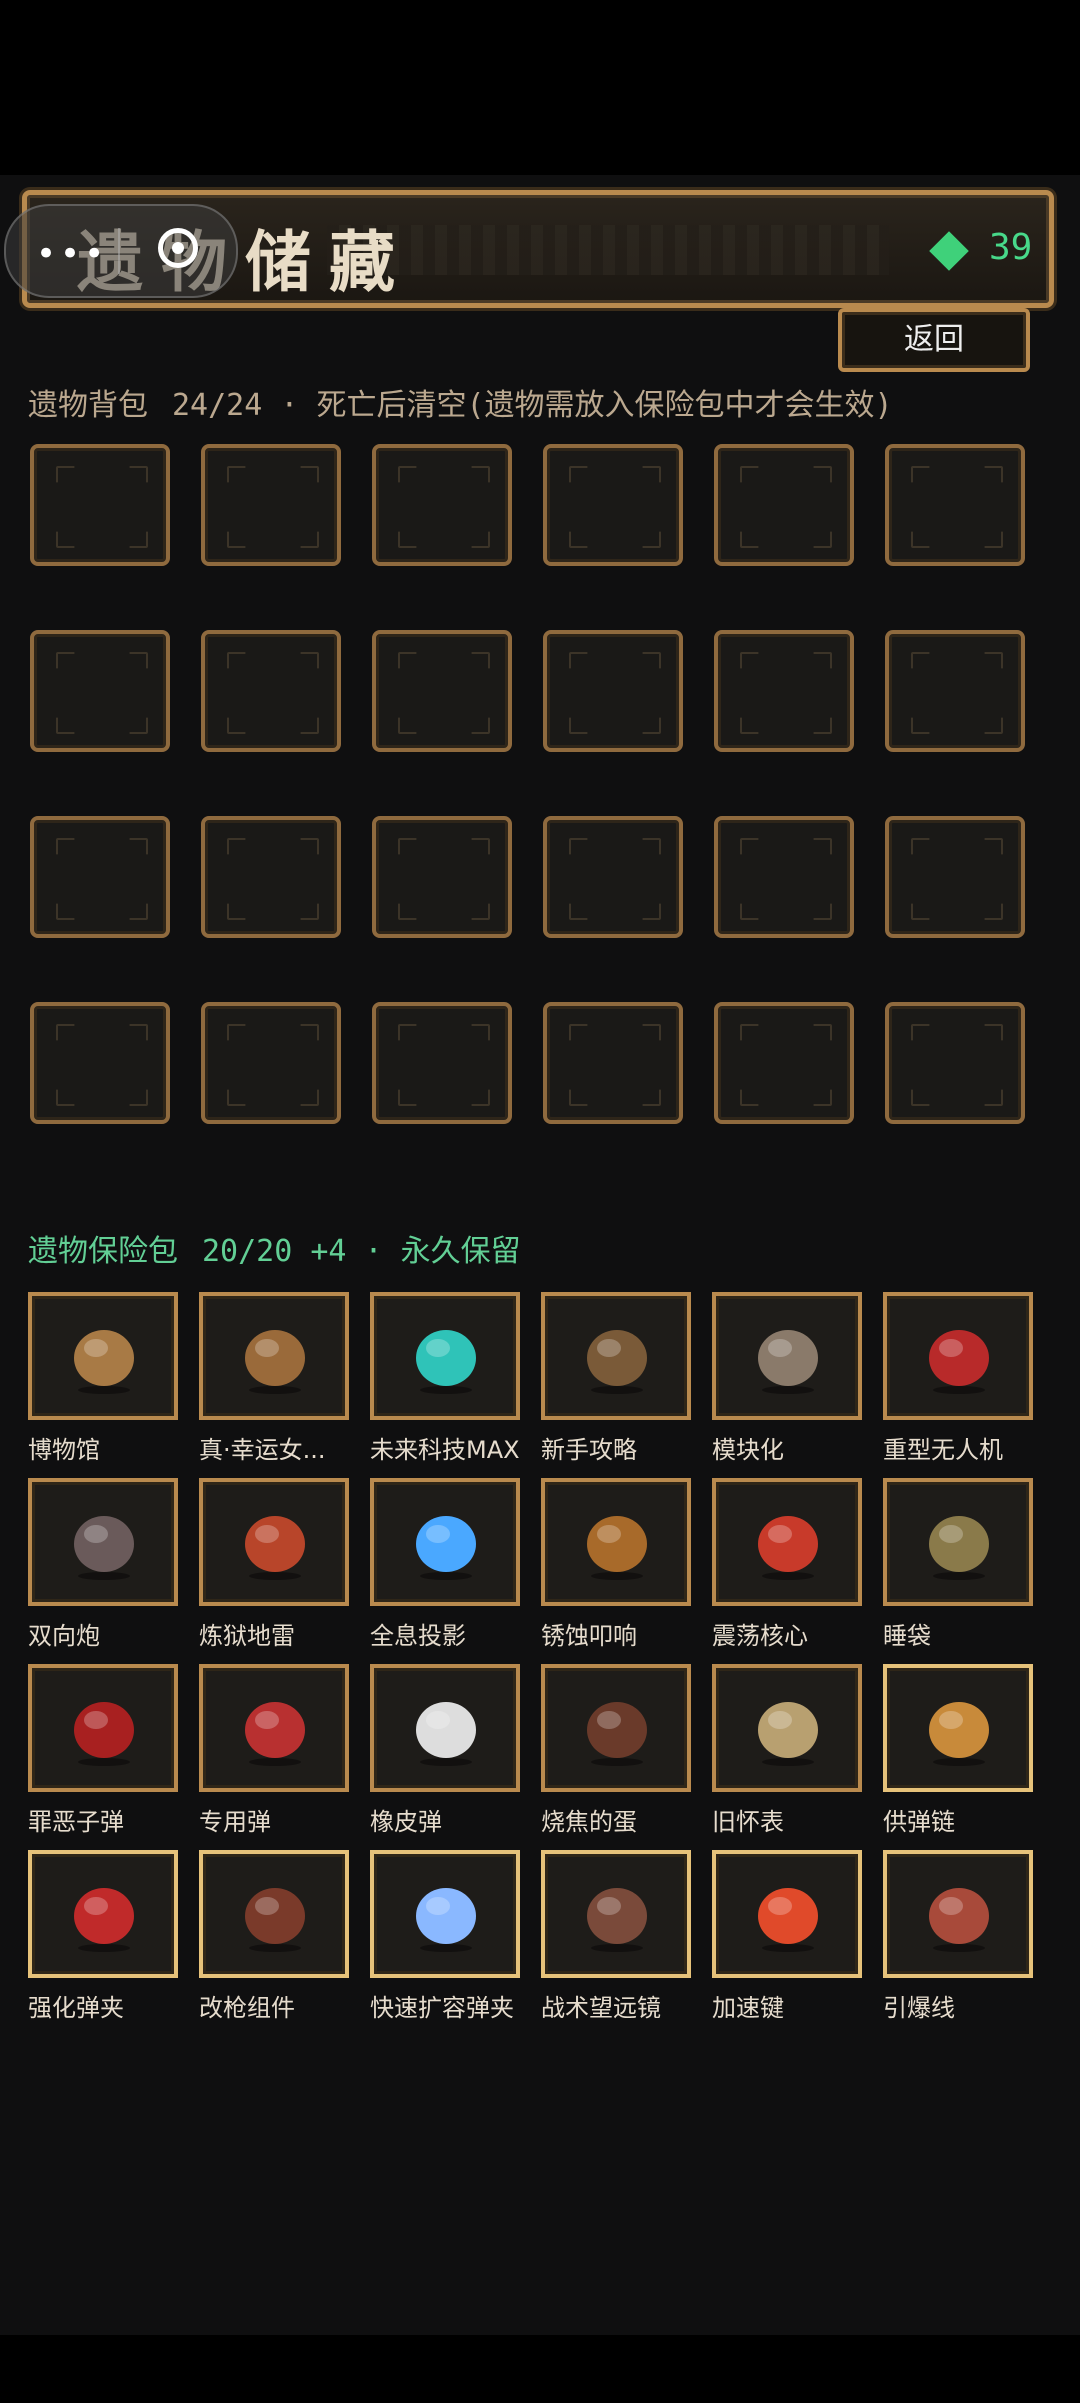  Describe the element at coordinates (446, 1734) in the screenshot. I see `rubber-bullet-icon` at that location.